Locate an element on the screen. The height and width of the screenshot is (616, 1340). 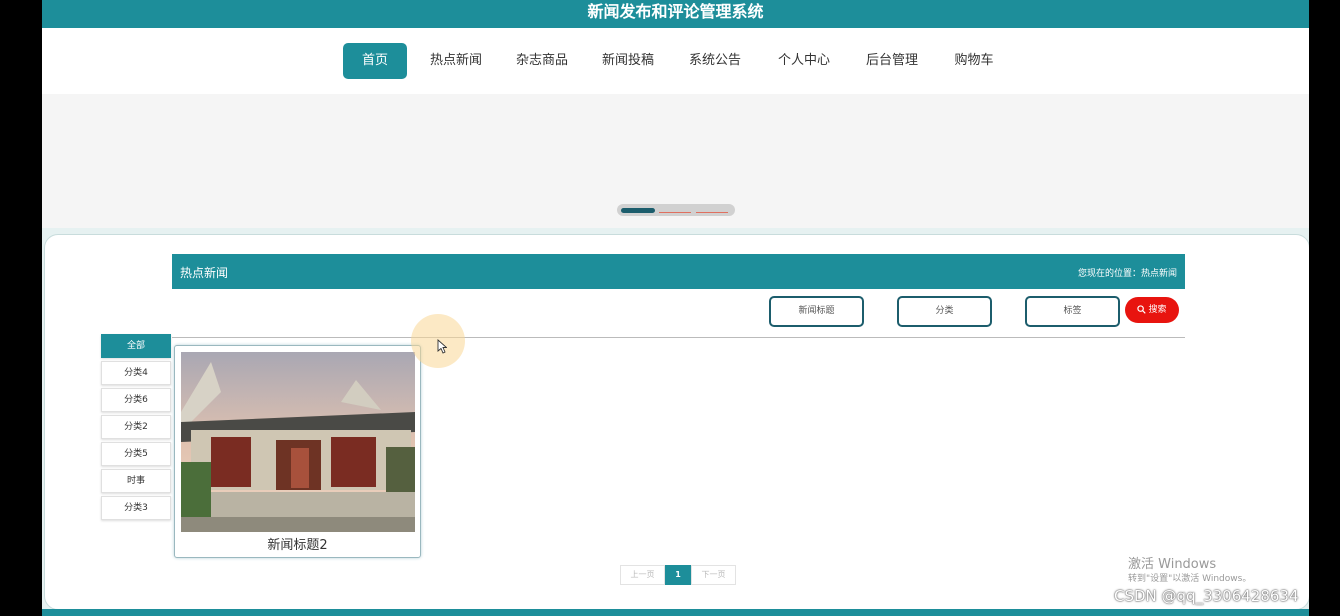
main-nav: 首页 热点新闻 杂志商品 新闻投稿 系统公告 个人中心 后台管理 购物车 is located at coordinates (675, 62).